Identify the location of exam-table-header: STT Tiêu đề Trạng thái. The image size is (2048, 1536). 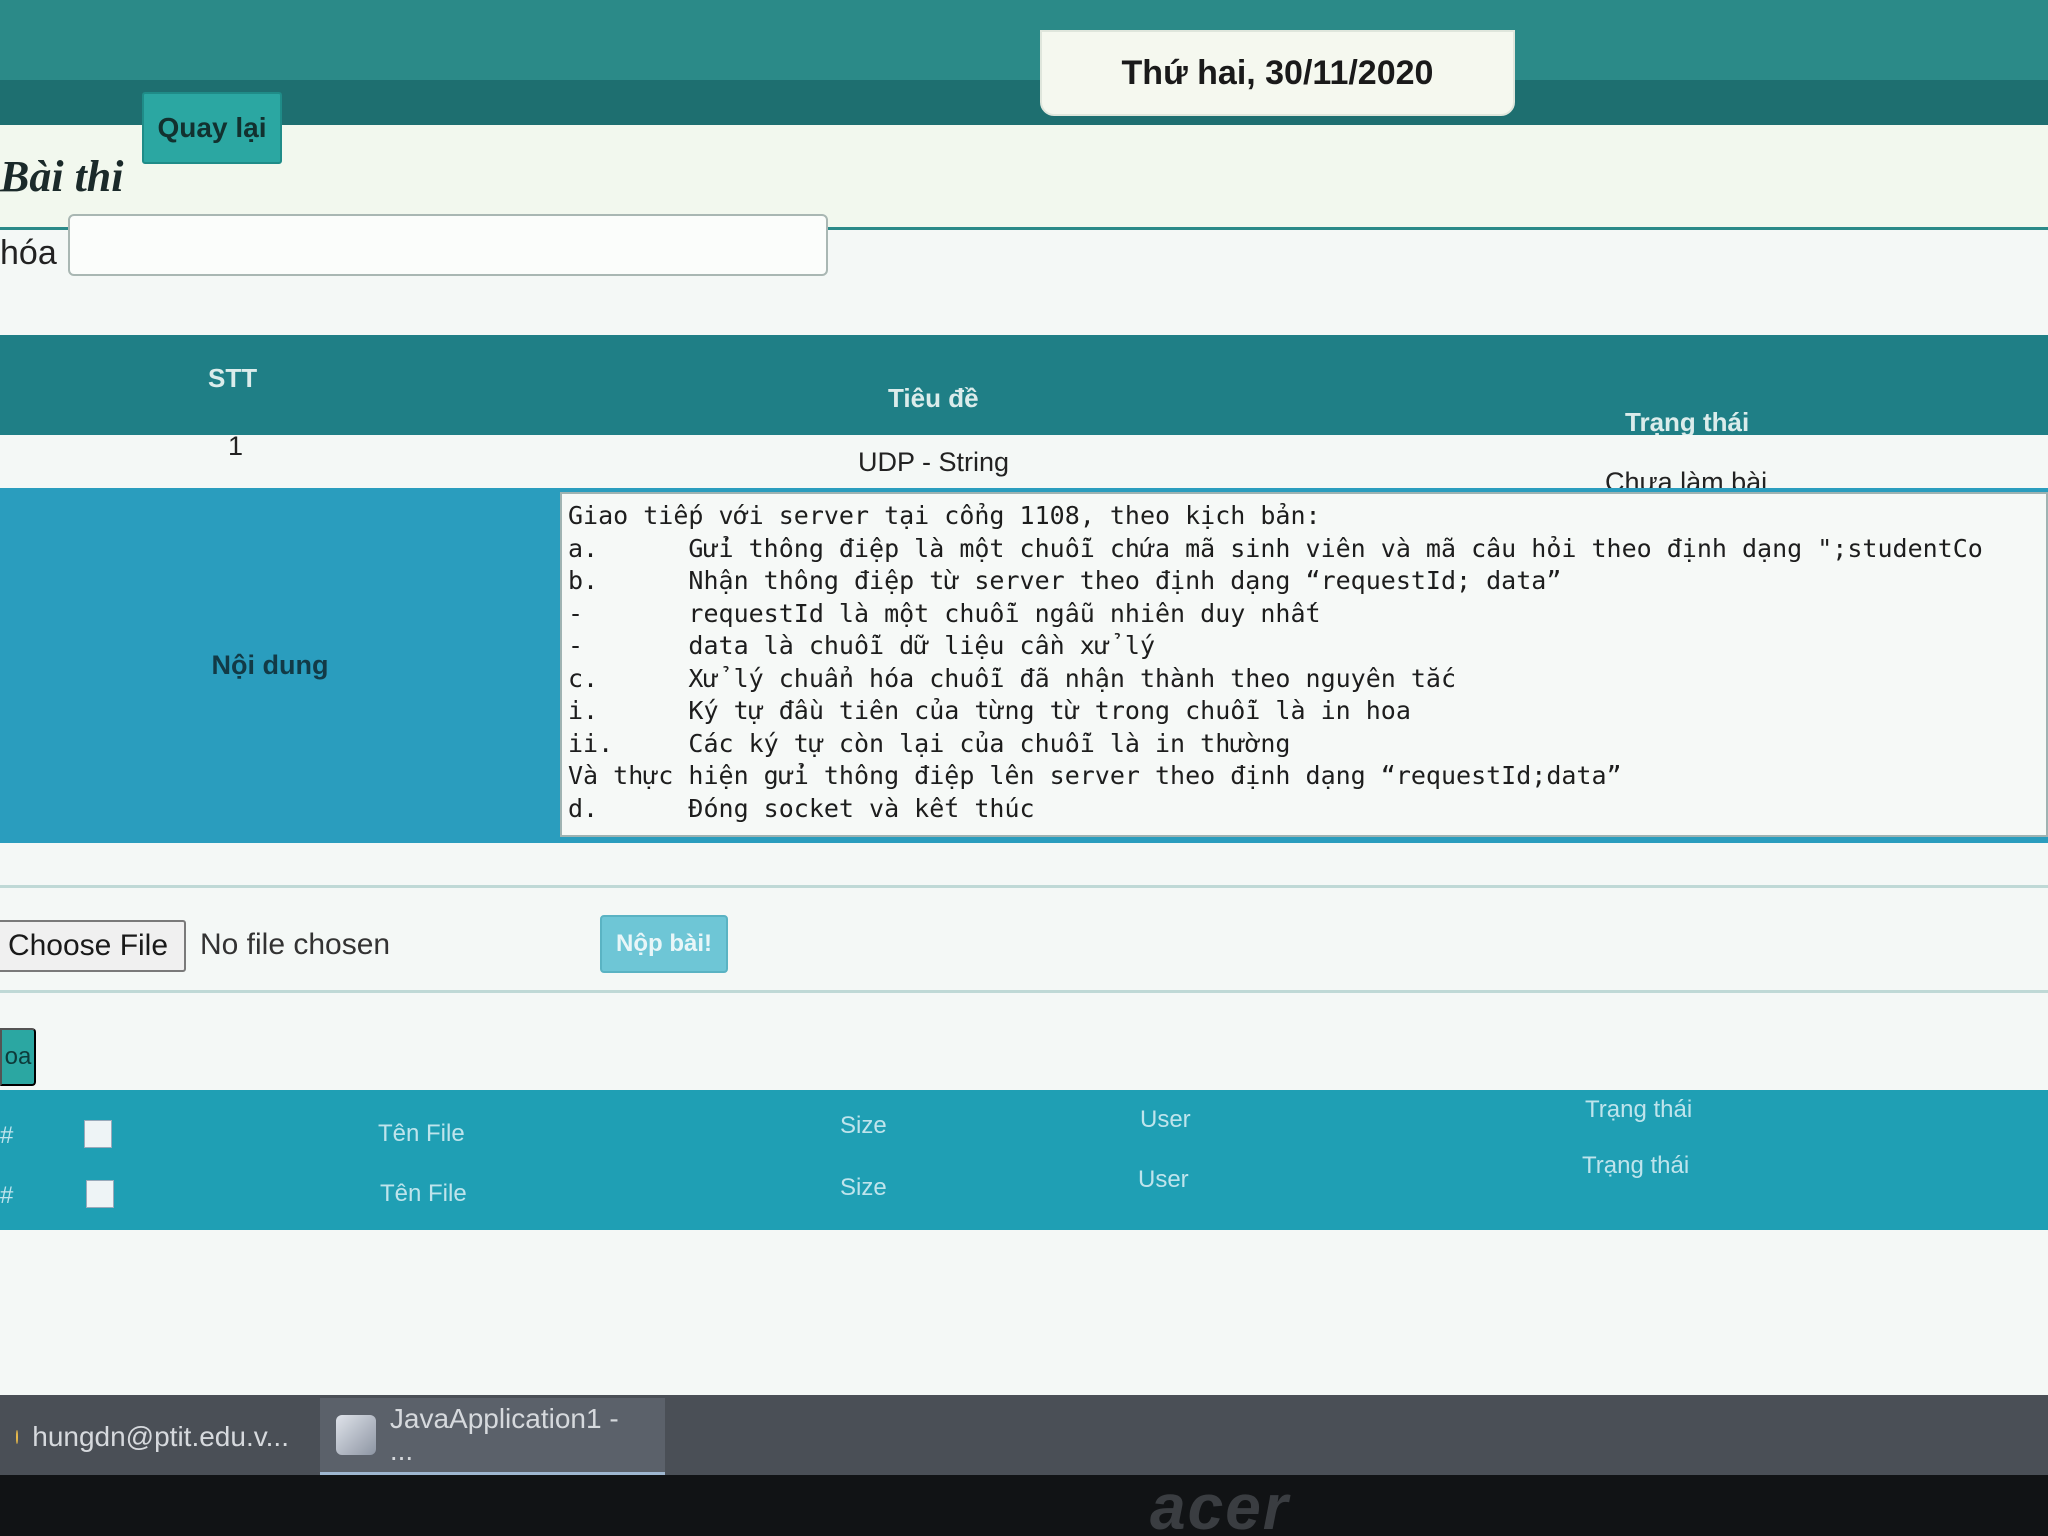
(1024, 386).